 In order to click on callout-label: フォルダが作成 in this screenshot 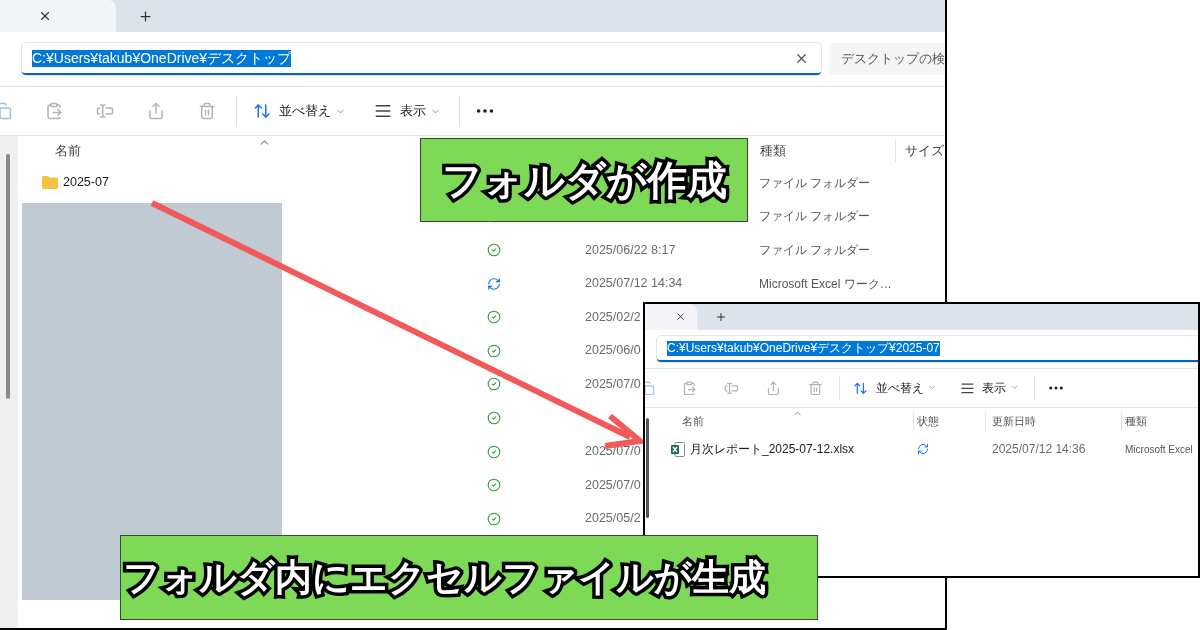, I will do `click(584, 180)`.